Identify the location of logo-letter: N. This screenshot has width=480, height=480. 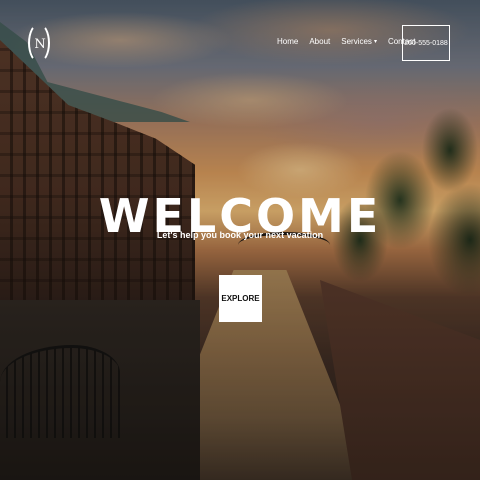
(40, 44).